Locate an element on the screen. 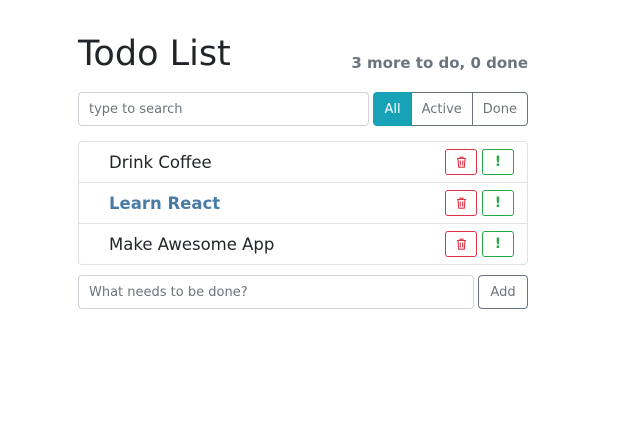 The height and width of the screenshot is (427, 626). list-item: Drink Coffee ! is located at coordinates (303, 162).